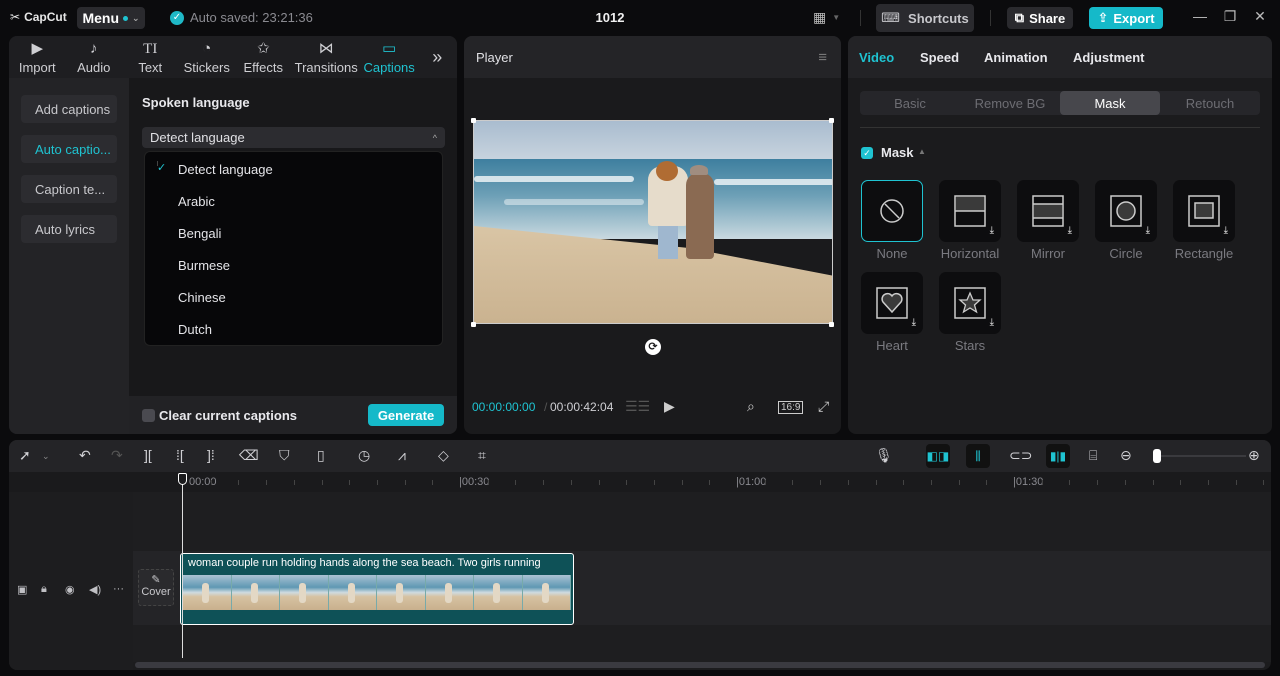 The width and height of the screenshot is (1280, 676). Describe the element at coordinates (293, 201) in the screenshot. I see `language-option: Arabic` at that location.